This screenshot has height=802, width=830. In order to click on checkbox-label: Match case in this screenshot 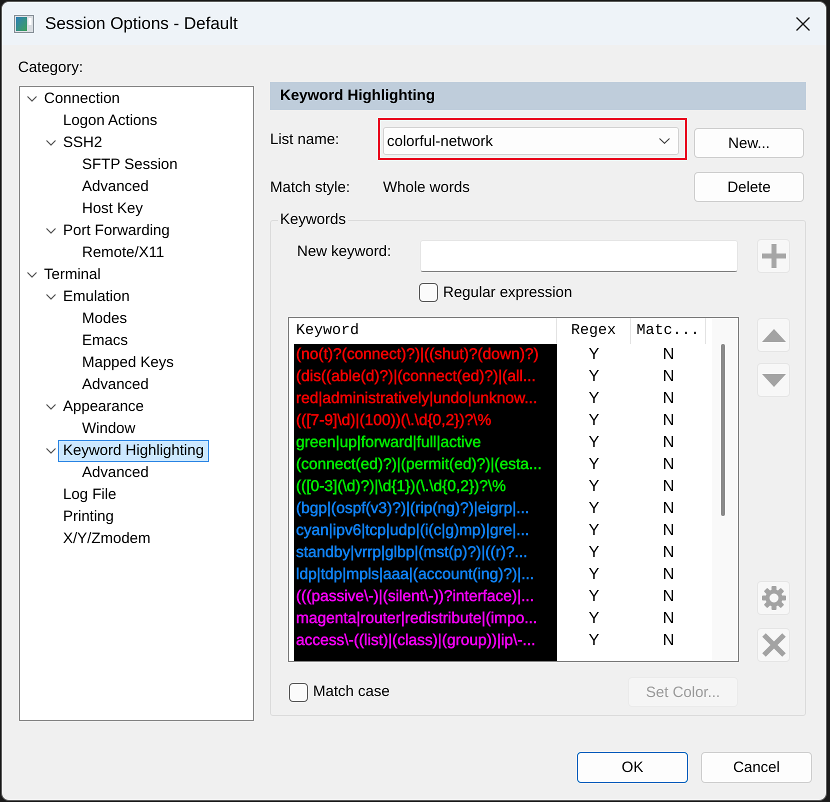, I will do `click(351, 692)`.